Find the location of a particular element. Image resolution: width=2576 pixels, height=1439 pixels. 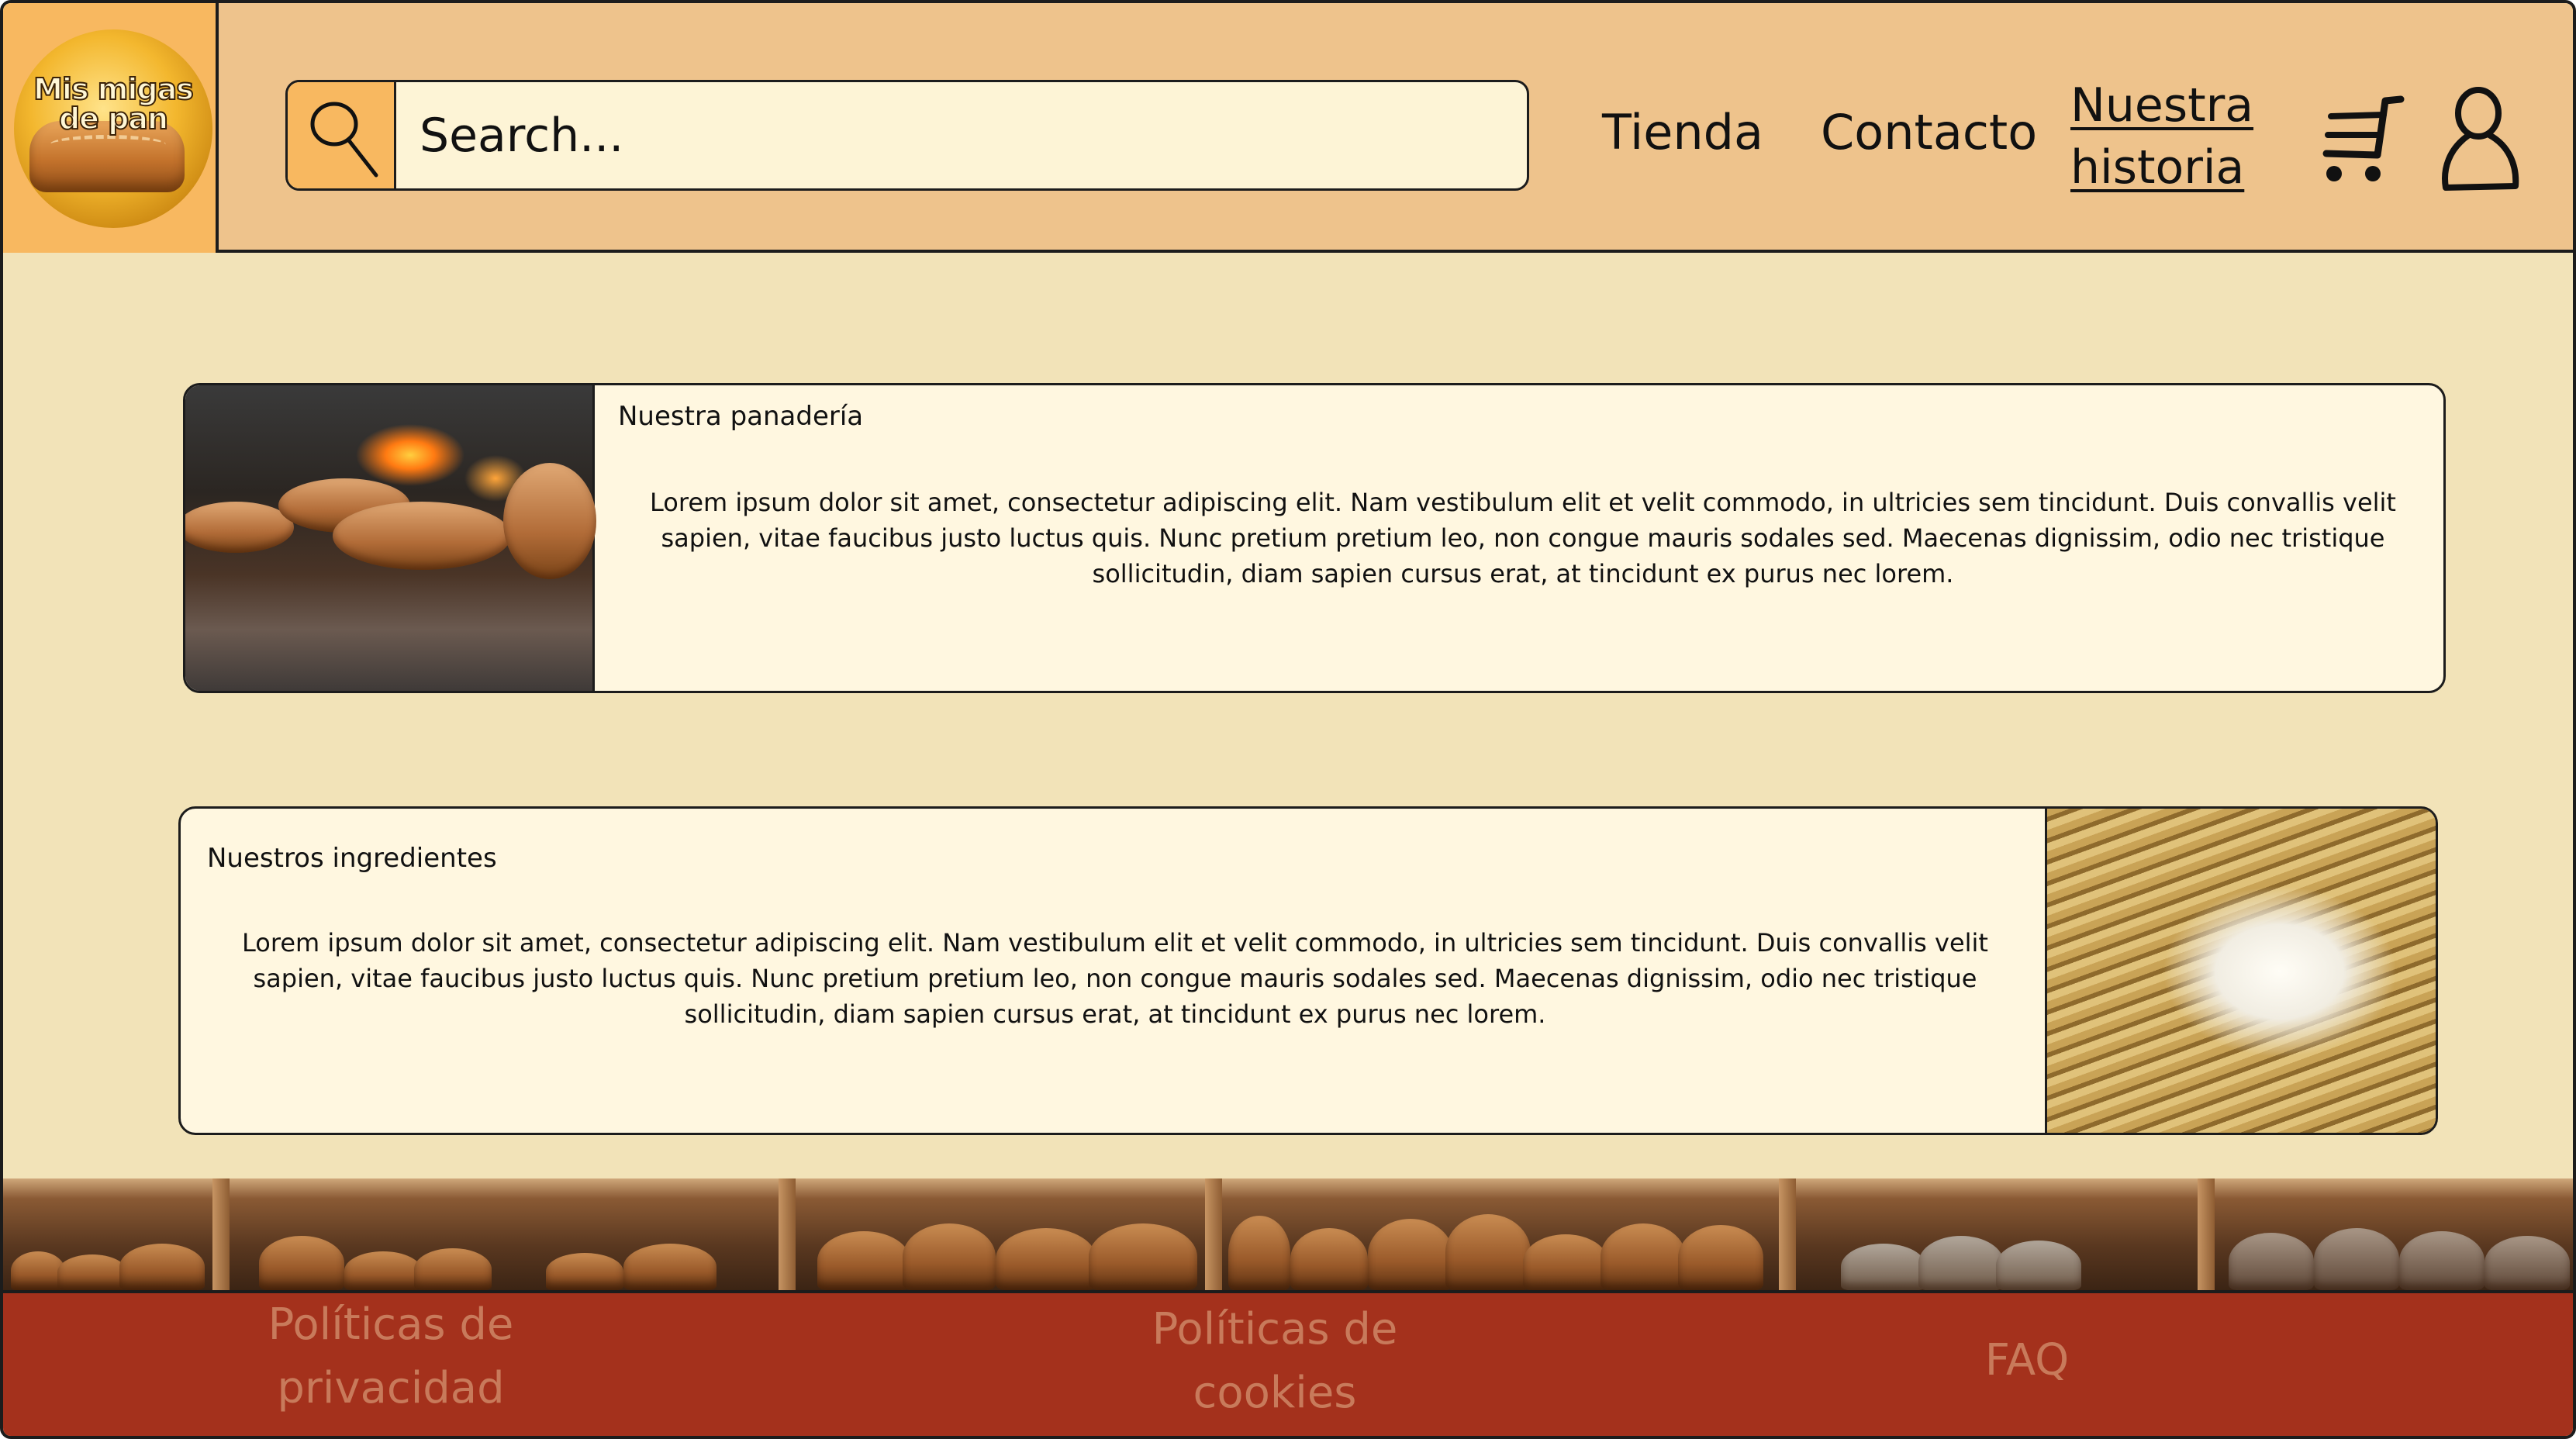

logo: Mis migas de pan is located at coordinates (113, 128).